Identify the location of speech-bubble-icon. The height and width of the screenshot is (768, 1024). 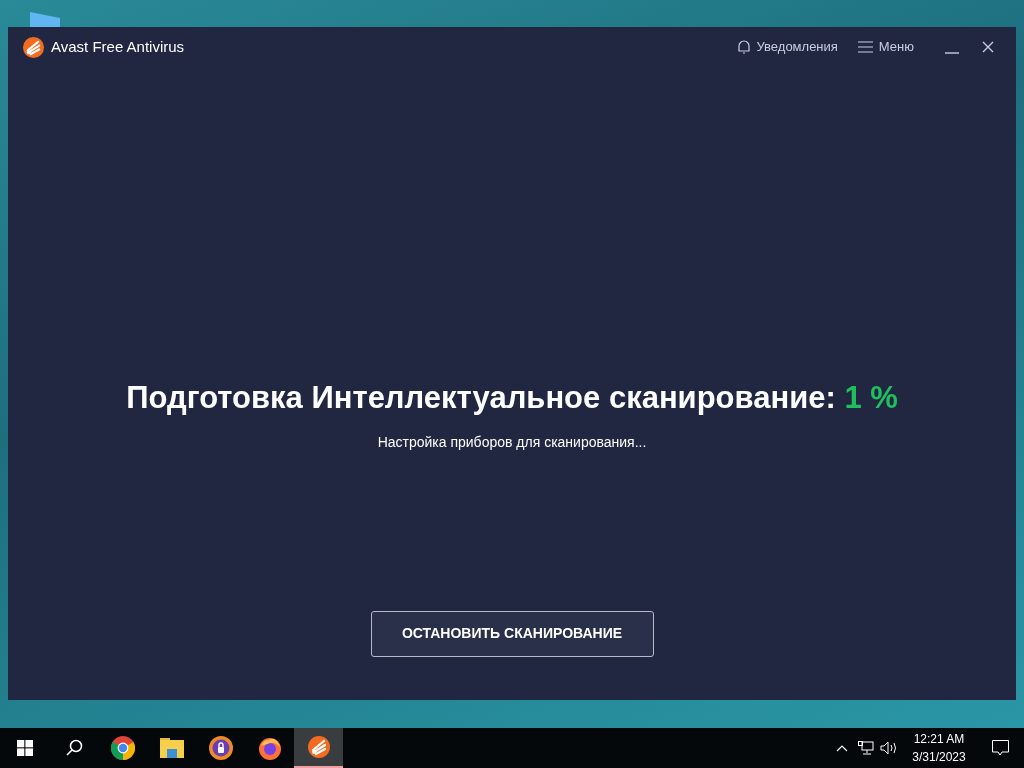
(1000, 748).